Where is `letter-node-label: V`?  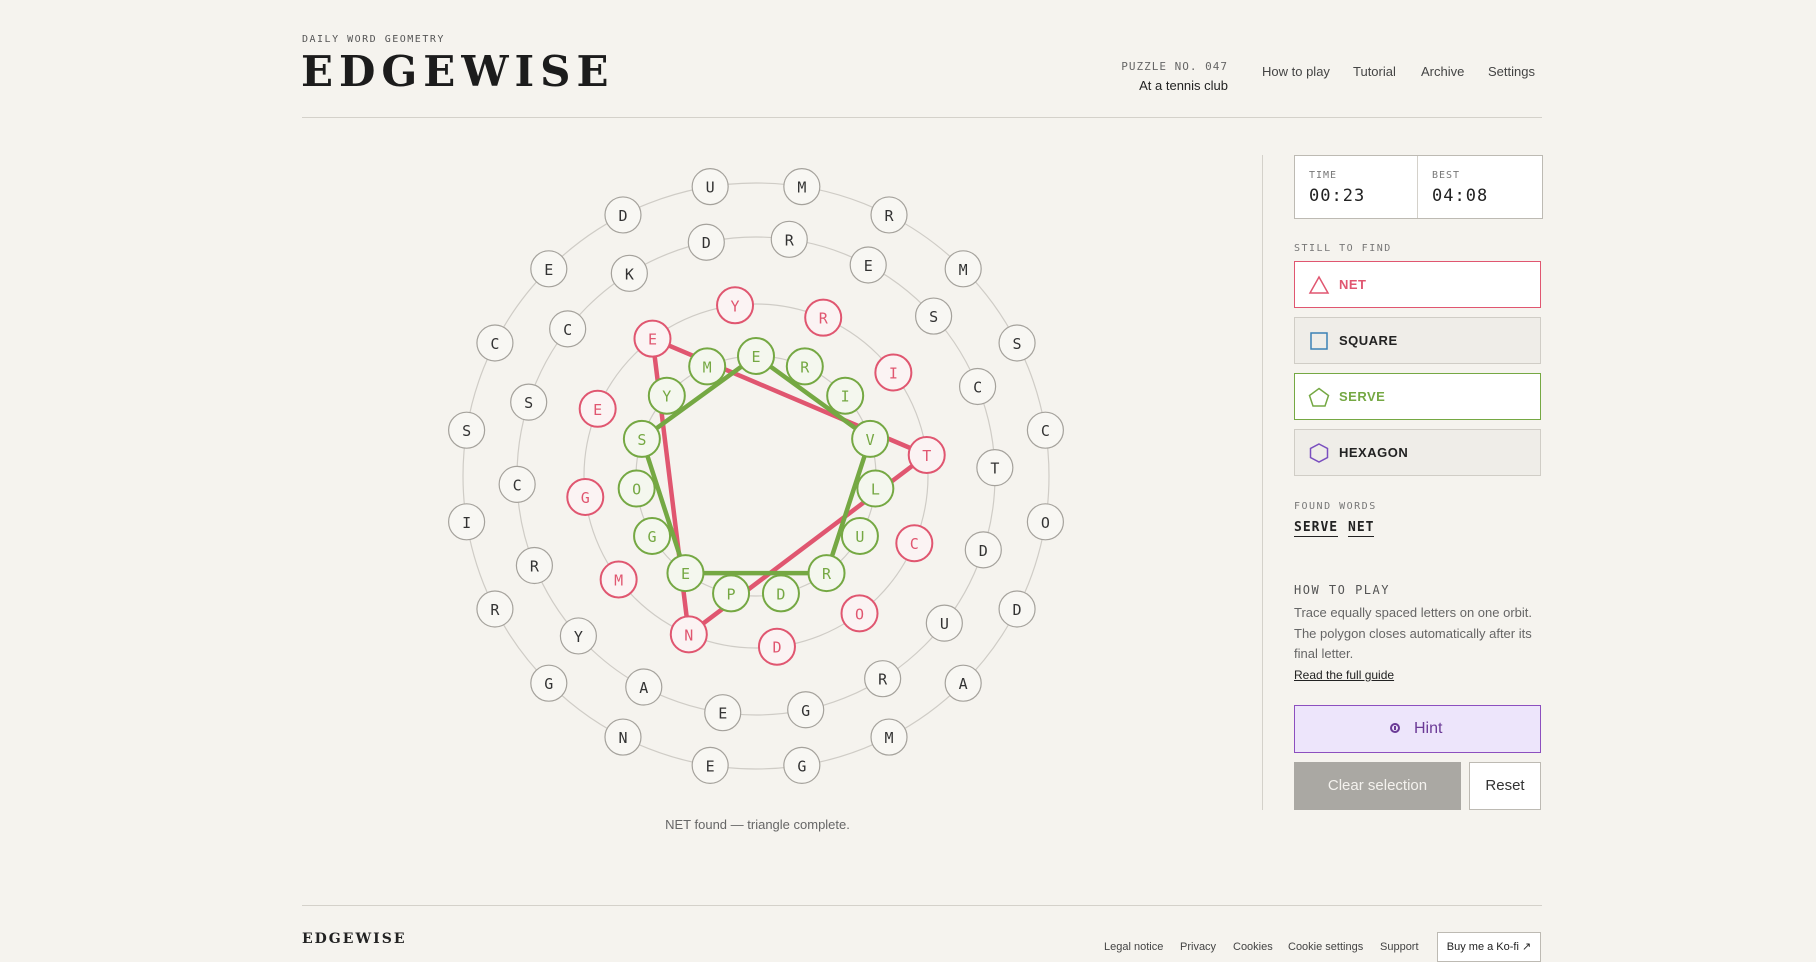
letter-node-label: V is located at coordinates (870, 440).